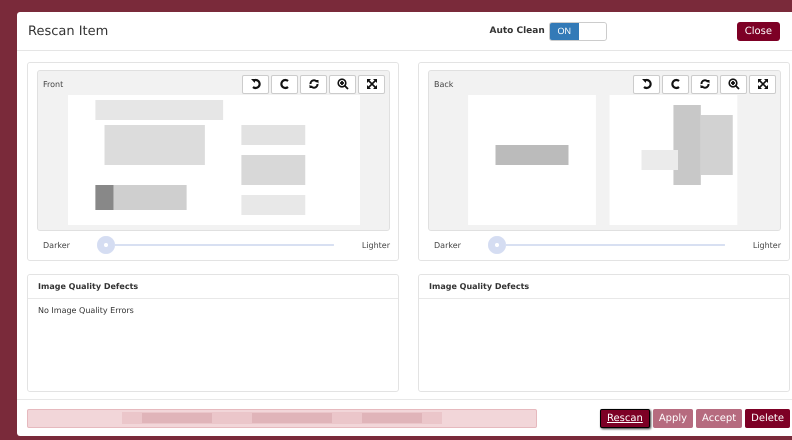 The width and height of the screenshot is (792, 440). Describe the element at coordinates (69, 31) in the screenshot. I see `dialog-title: Rescan Item` at that location.